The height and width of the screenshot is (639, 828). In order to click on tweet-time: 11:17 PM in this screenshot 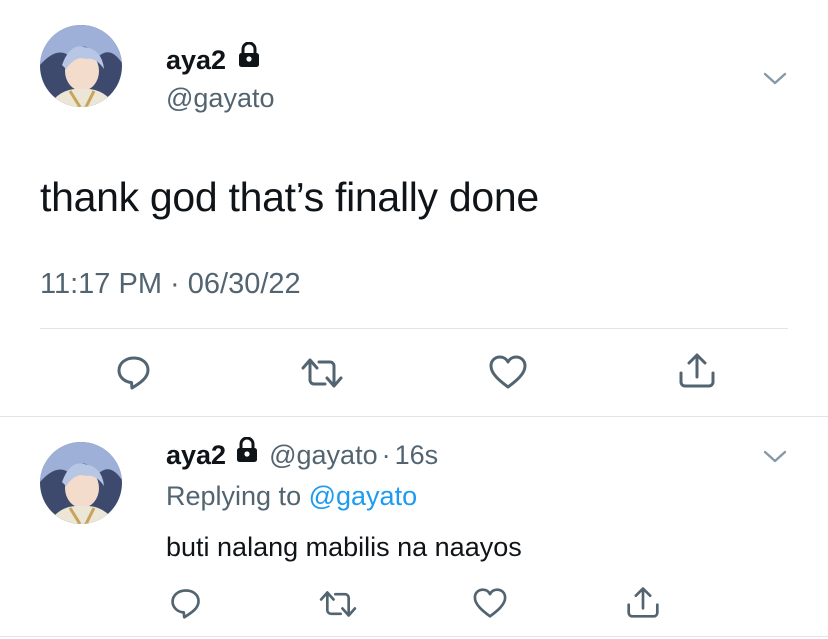, I will do `click(101, 284)`.